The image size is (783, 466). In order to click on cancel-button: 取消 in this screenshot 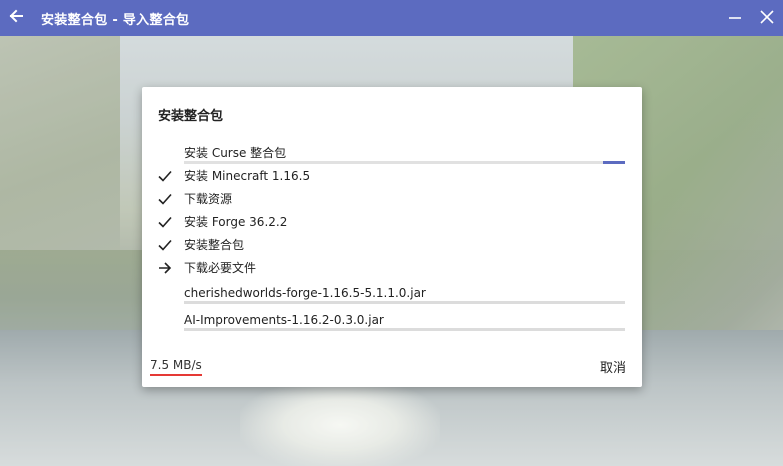, I will do `click(613, 366)`.